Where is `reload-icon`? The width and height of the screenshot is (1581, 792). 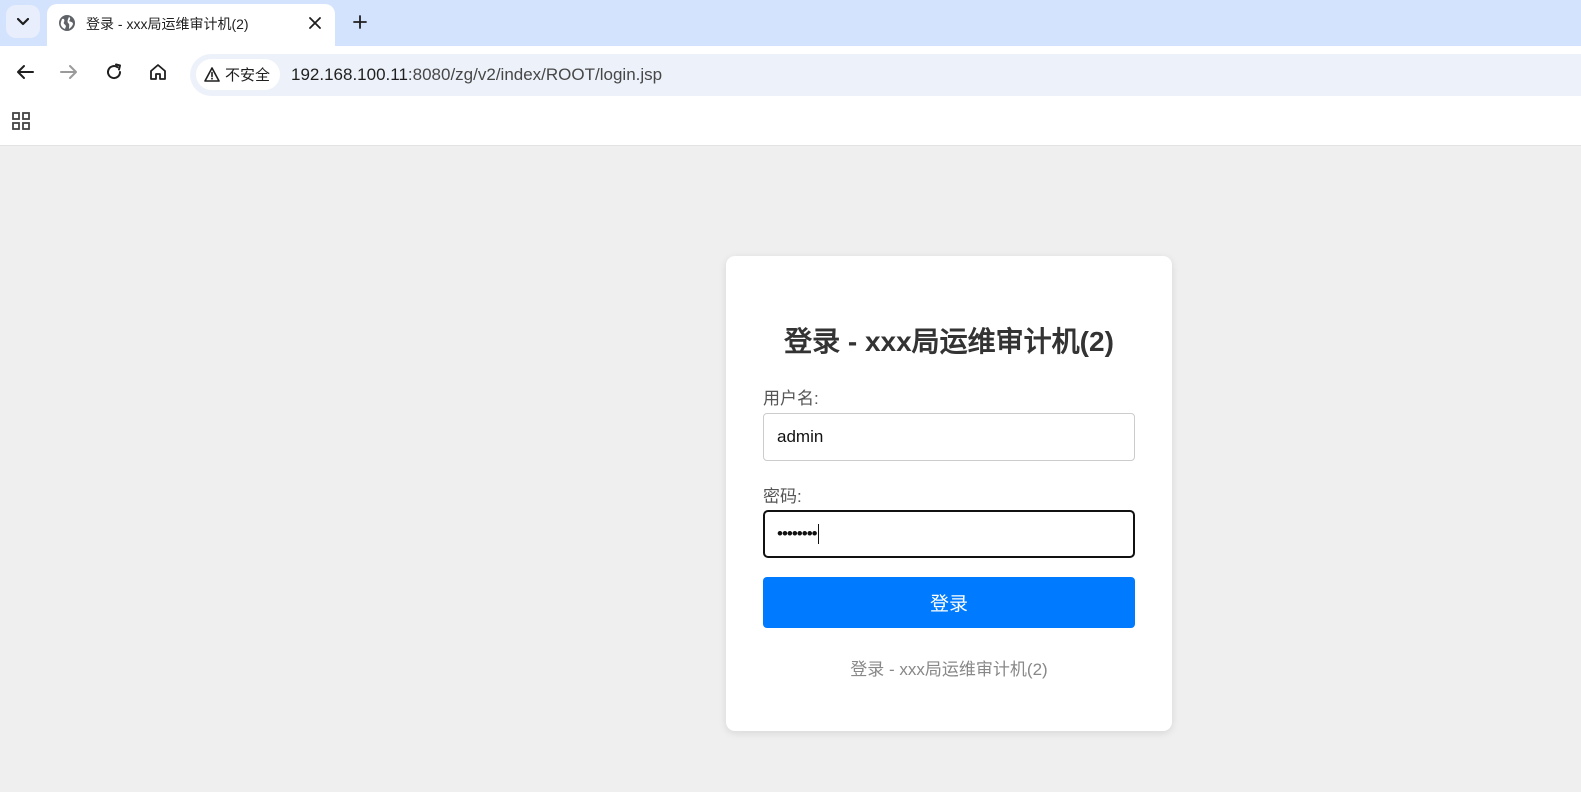
reload-icon is located at coordinates (114, 71).